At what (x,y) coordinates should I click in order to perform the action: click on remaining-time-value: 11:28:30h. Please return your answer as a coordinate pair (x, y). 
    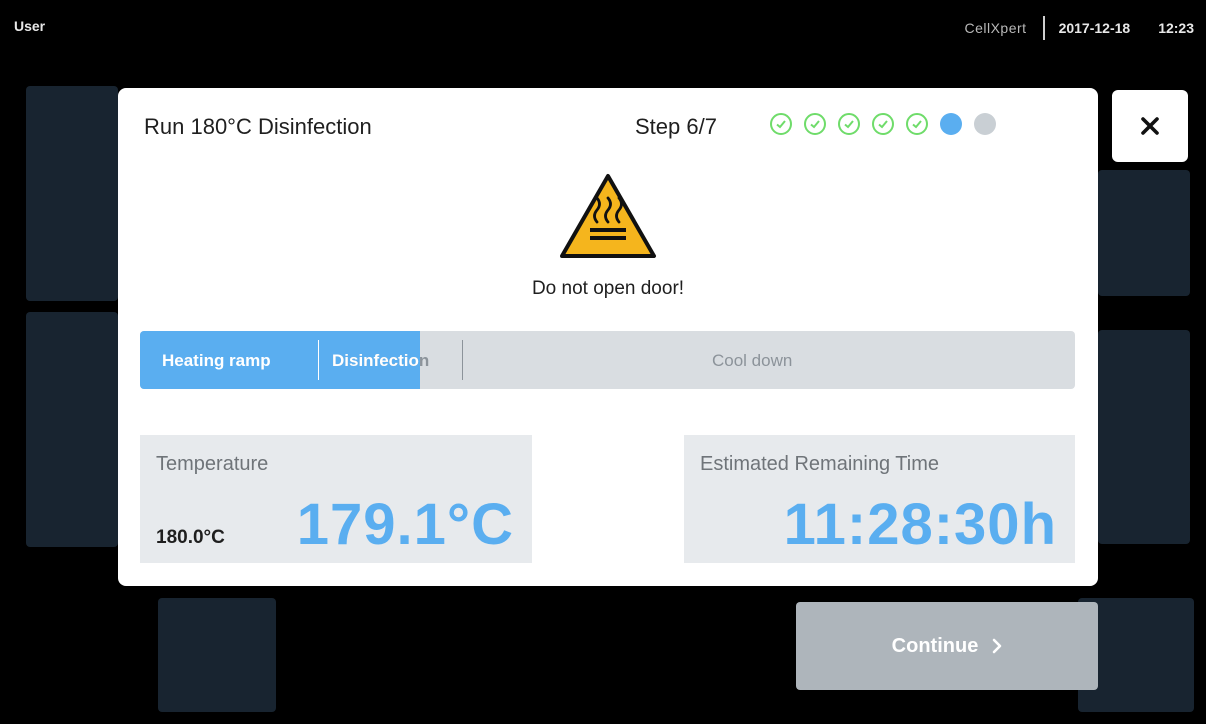
    Looking at the image, I should click on (920, 524).